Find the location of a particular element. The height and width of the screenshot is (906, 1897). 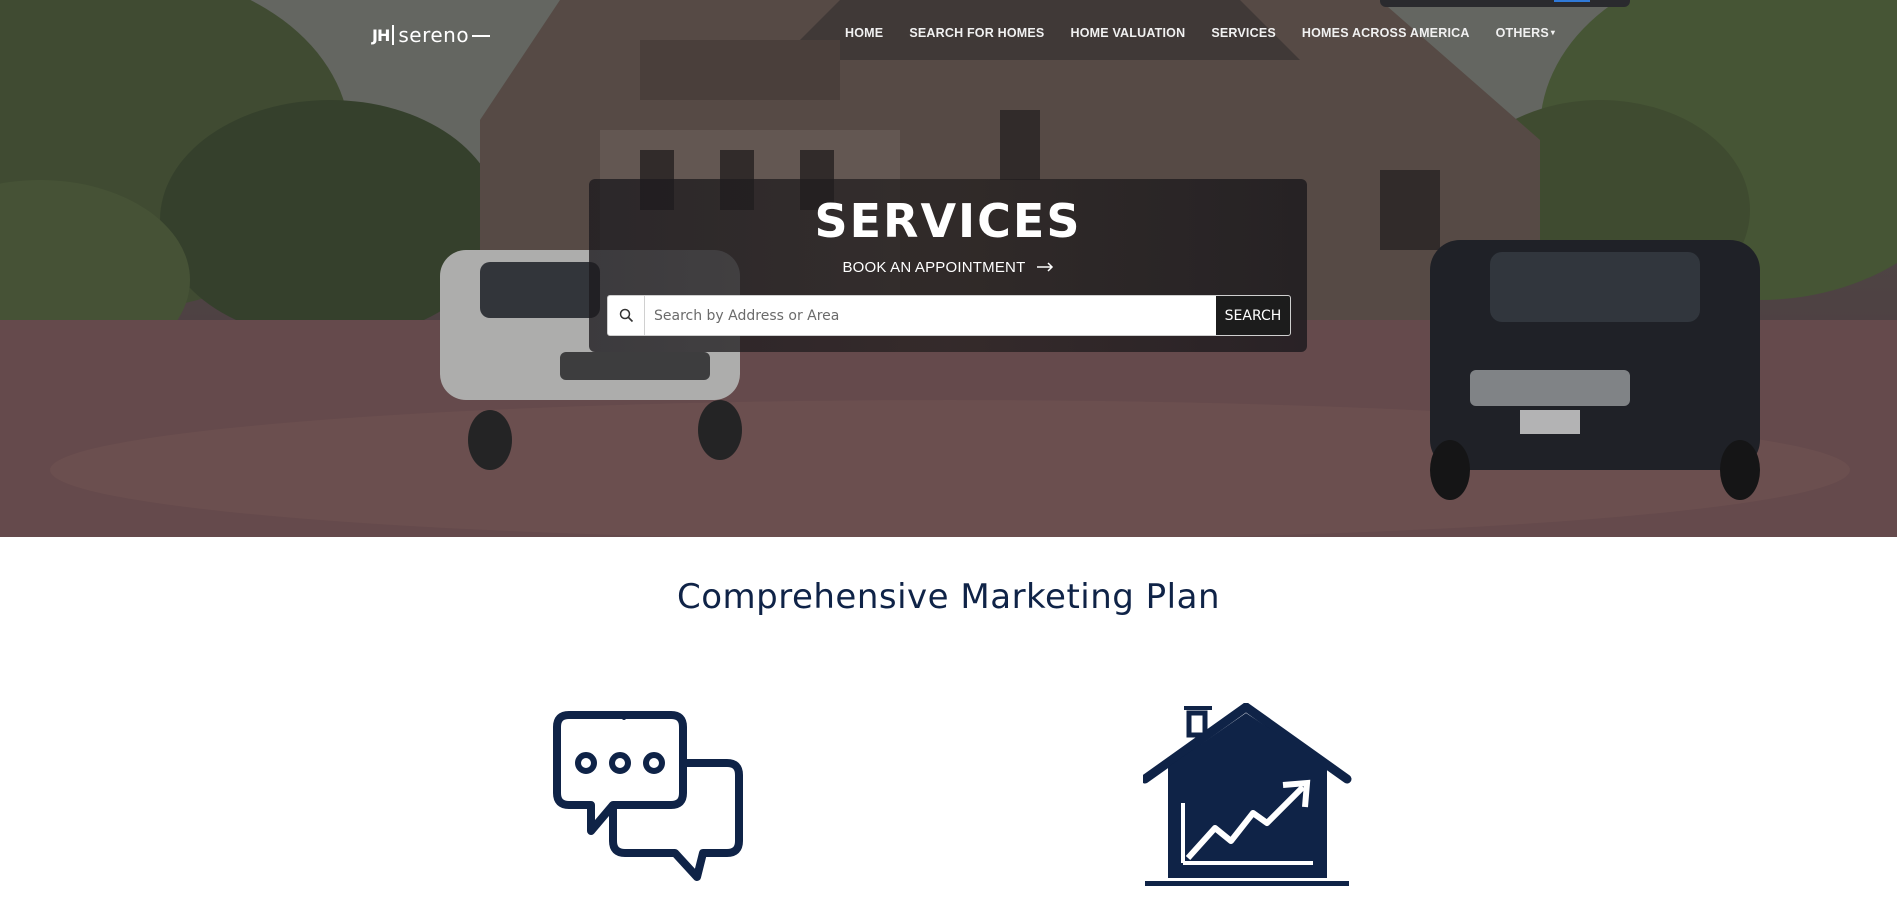

nav-homes-across-america: HOMES ACROSS AMERICA is located at coordinates (1386, 33).